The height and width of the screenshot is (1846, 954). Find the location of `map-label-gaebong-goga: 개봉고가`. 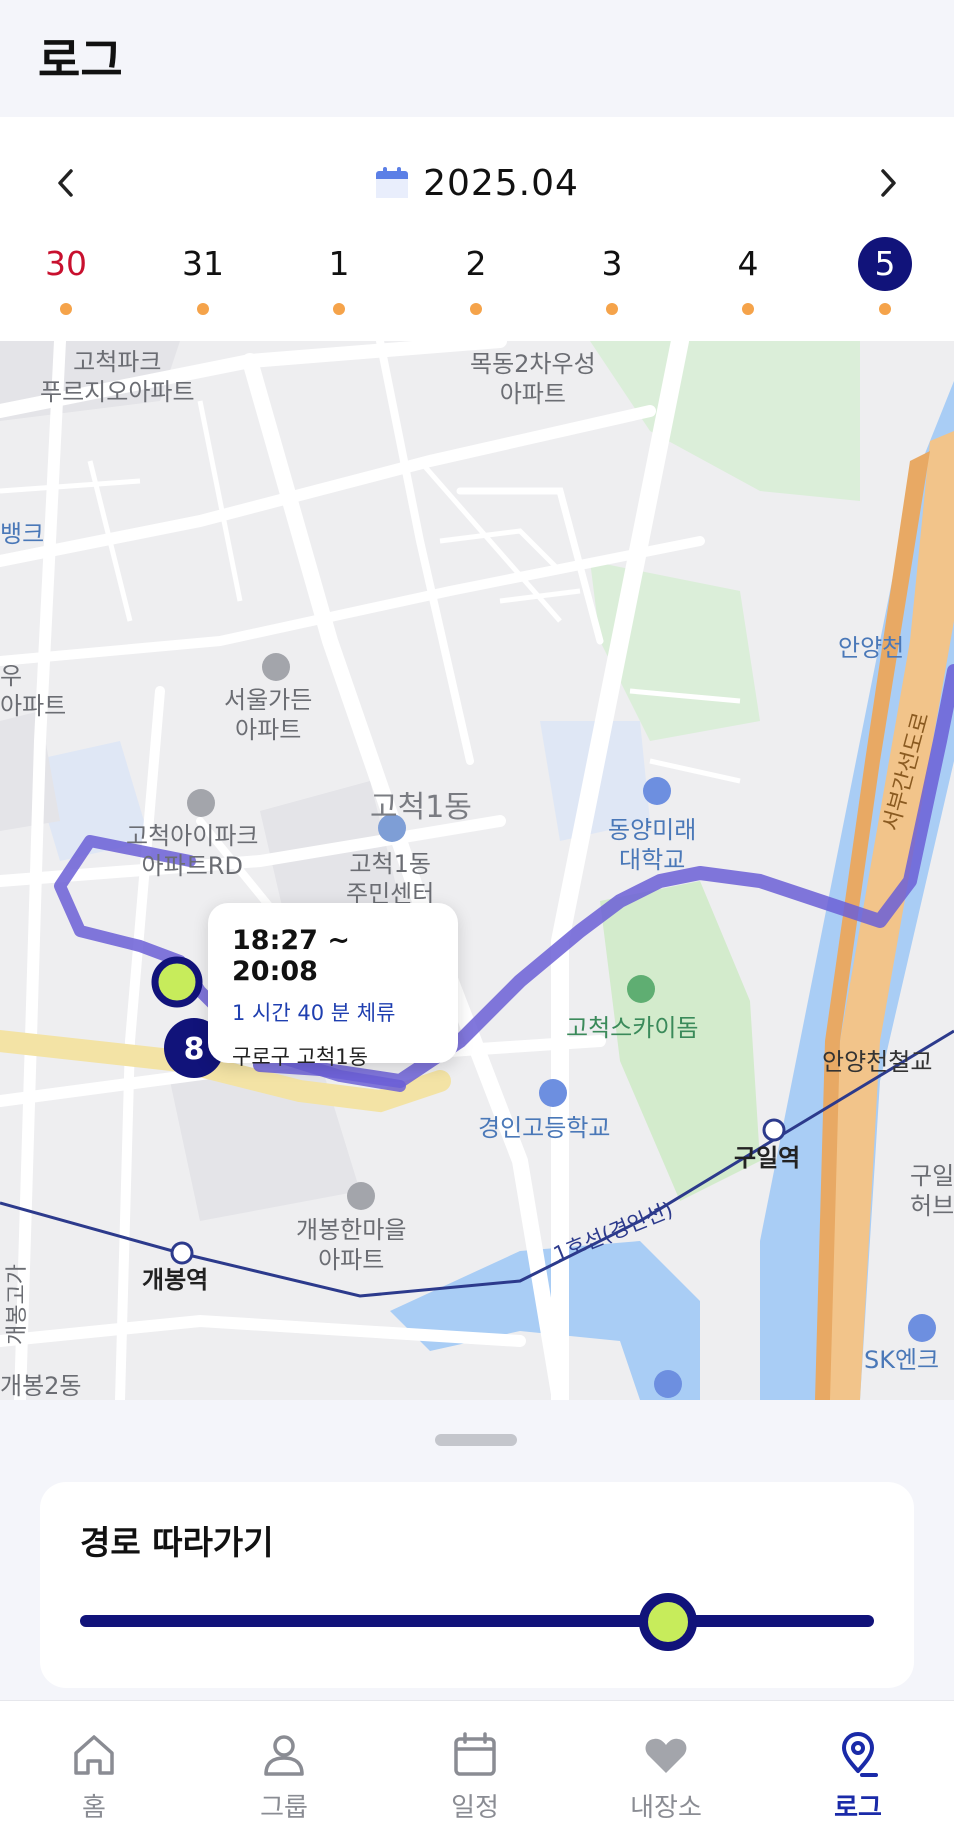

map-label-gaebong-goga: 개봉고가 is located at coordinates (17, 1304).